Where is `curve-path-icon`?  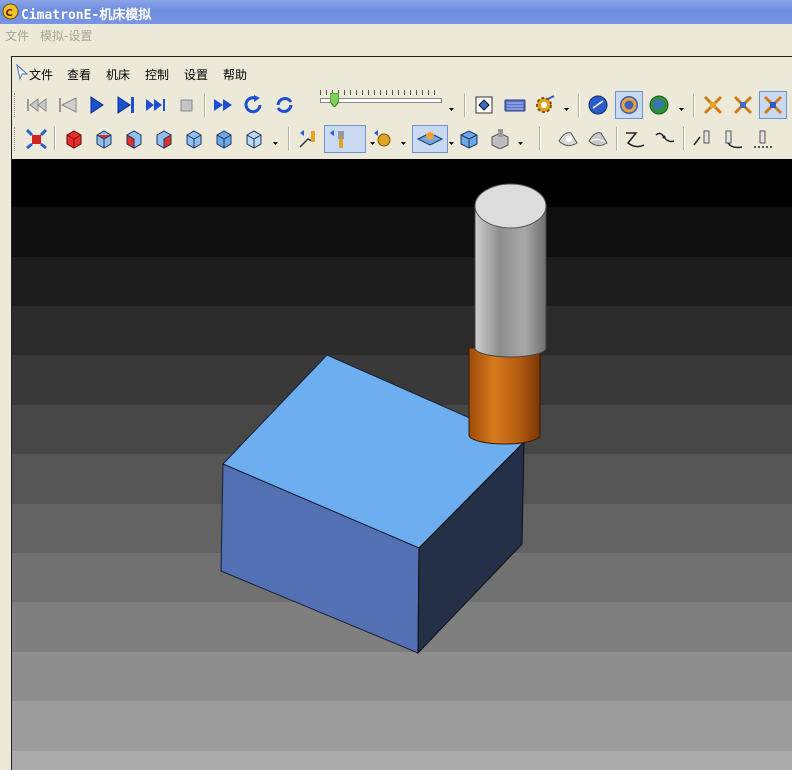 curve-path-icon is located at coordinates (635, 140).